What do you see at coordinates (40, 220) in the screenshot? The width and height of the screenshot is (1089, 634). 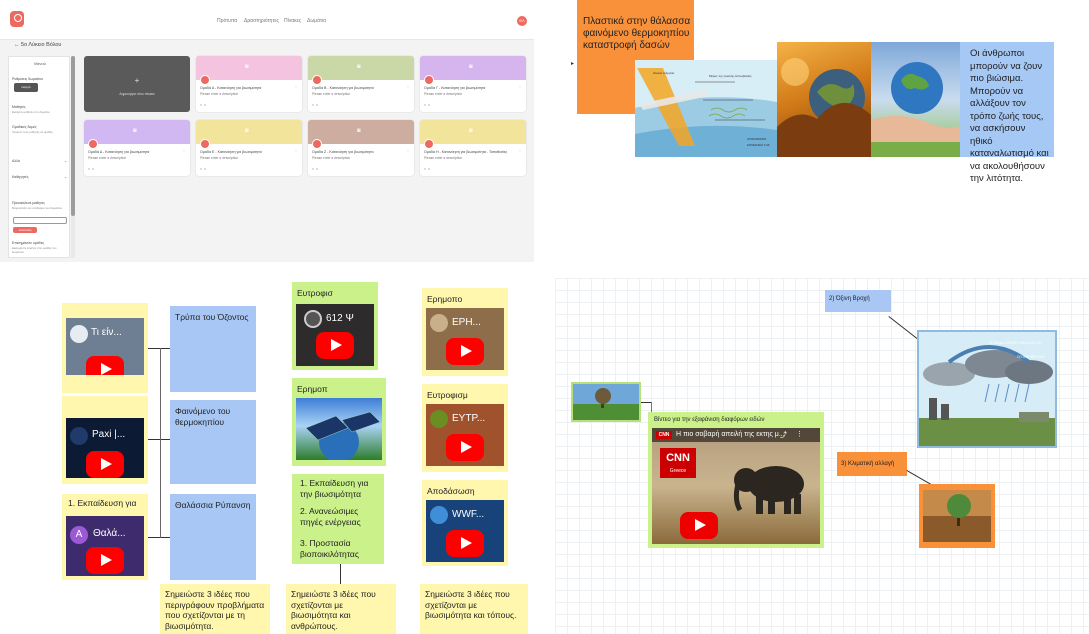 I see `invite-link-input` at bounding box center [40, 220].